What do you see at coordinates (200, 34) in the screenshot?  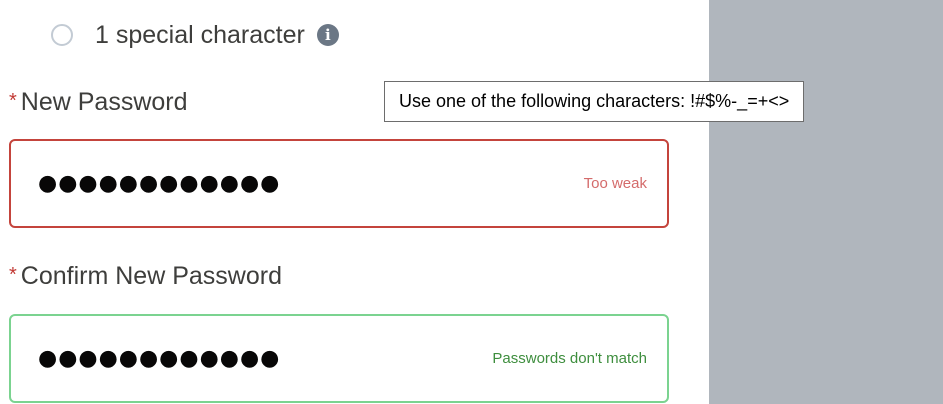 I see `requirement-text: 1 special character` at bounding box center [200, 34].